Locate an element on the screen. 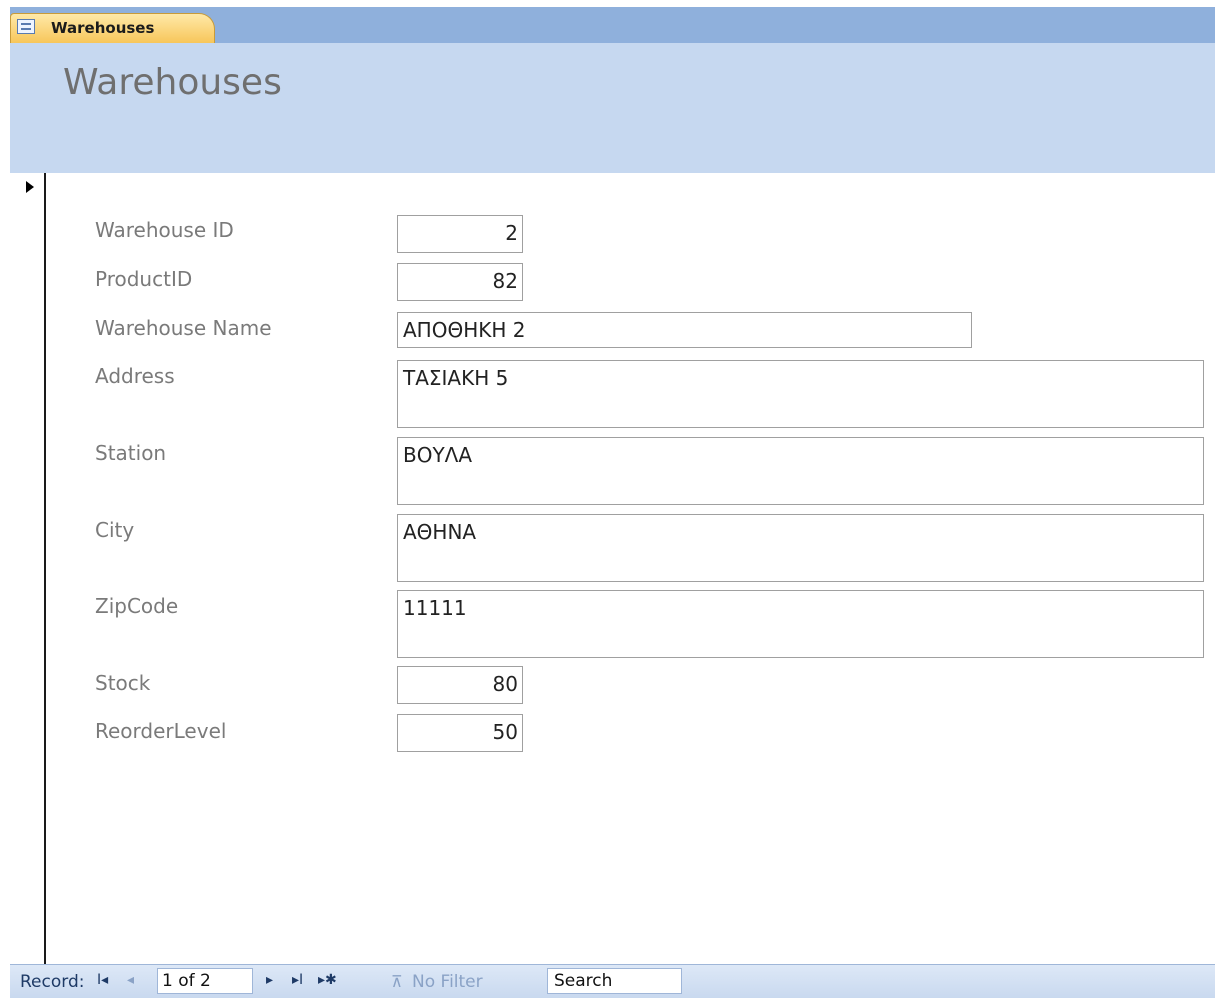 This screenshot has height=1001, width=1218. new-record-button: ▸✱ is located at coordinates (327, 980).